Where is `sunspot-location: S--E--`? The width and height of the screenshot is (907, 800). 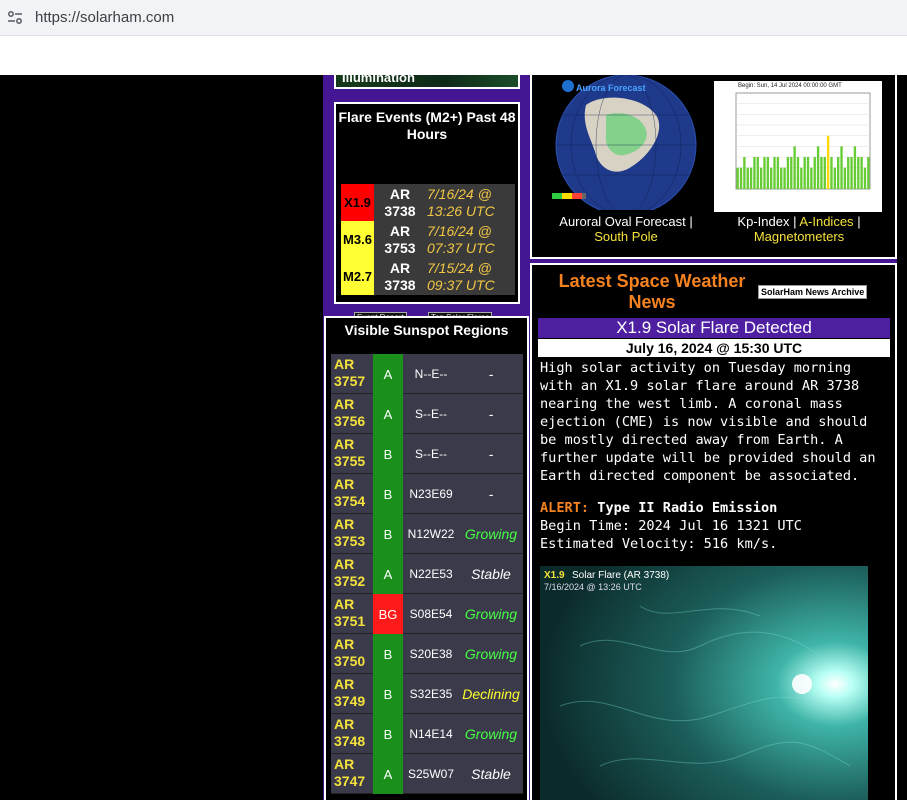 sunspot-location: S--E-- is located at coordinates (431, 414).